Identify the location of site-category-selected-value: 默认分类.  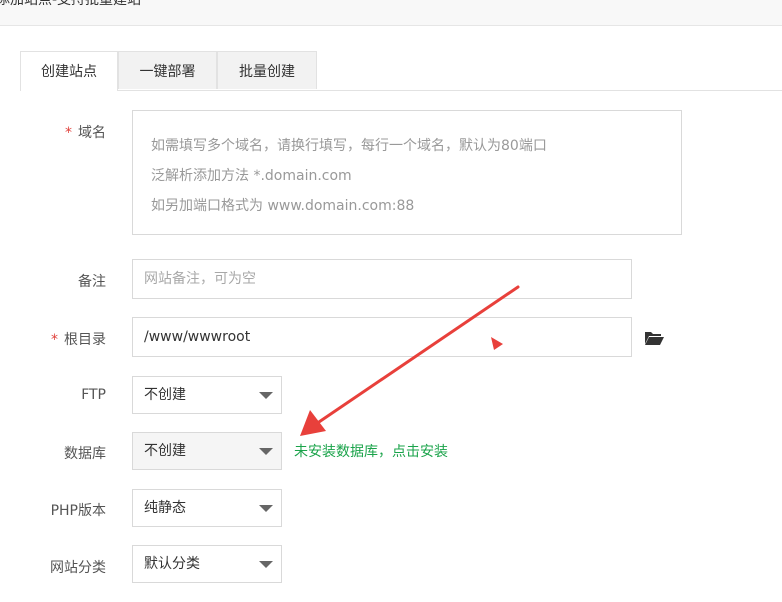
(172, 564).